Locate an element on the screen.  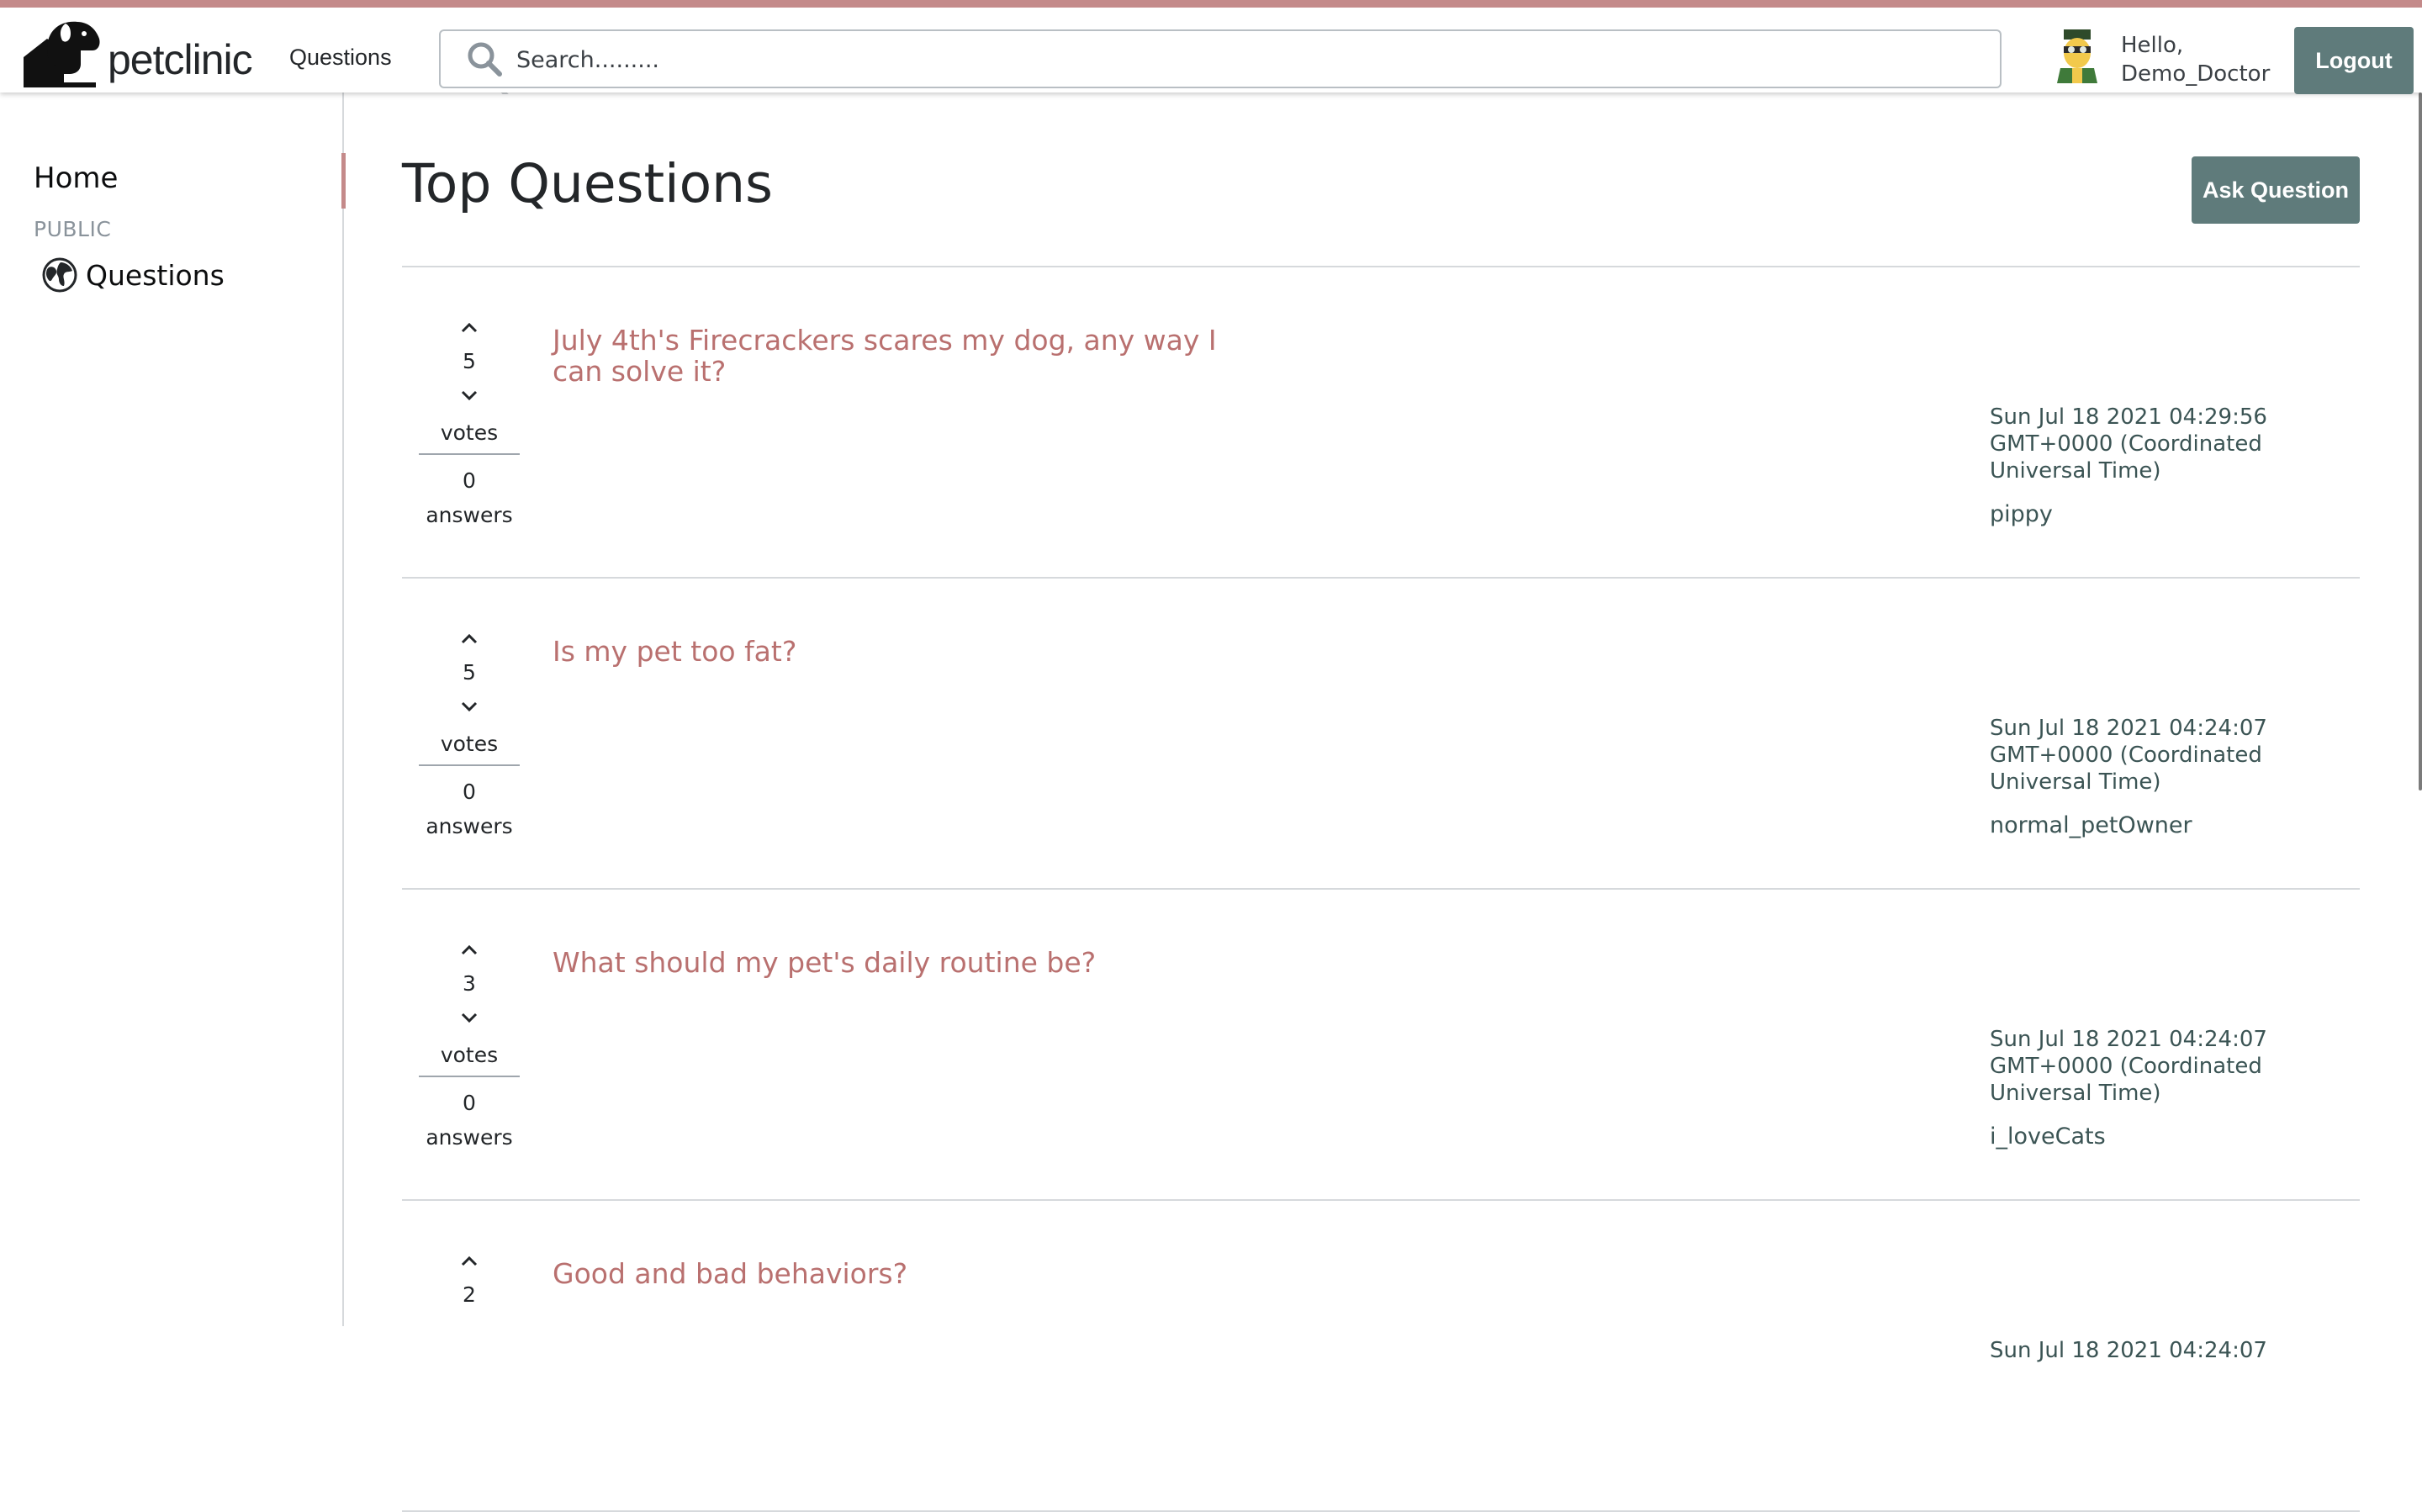
ask-question-button: Ask Question is located at coordinates (2276, 190).